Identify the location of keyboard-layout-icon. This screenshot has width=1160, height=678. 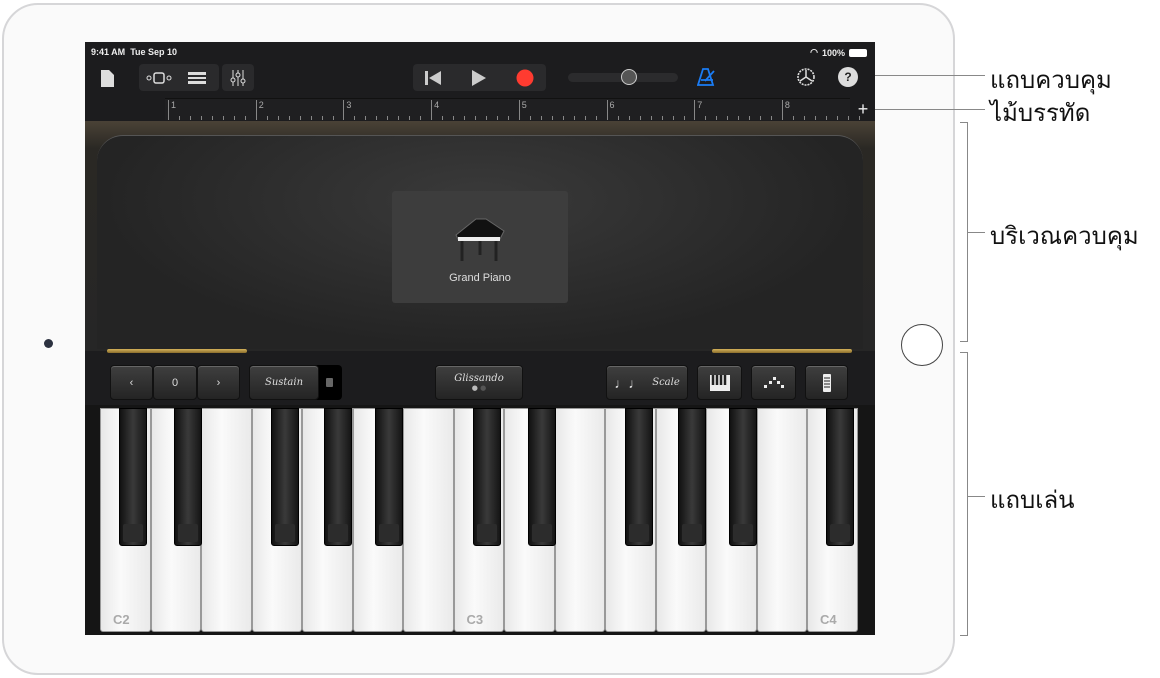
(719, 382).